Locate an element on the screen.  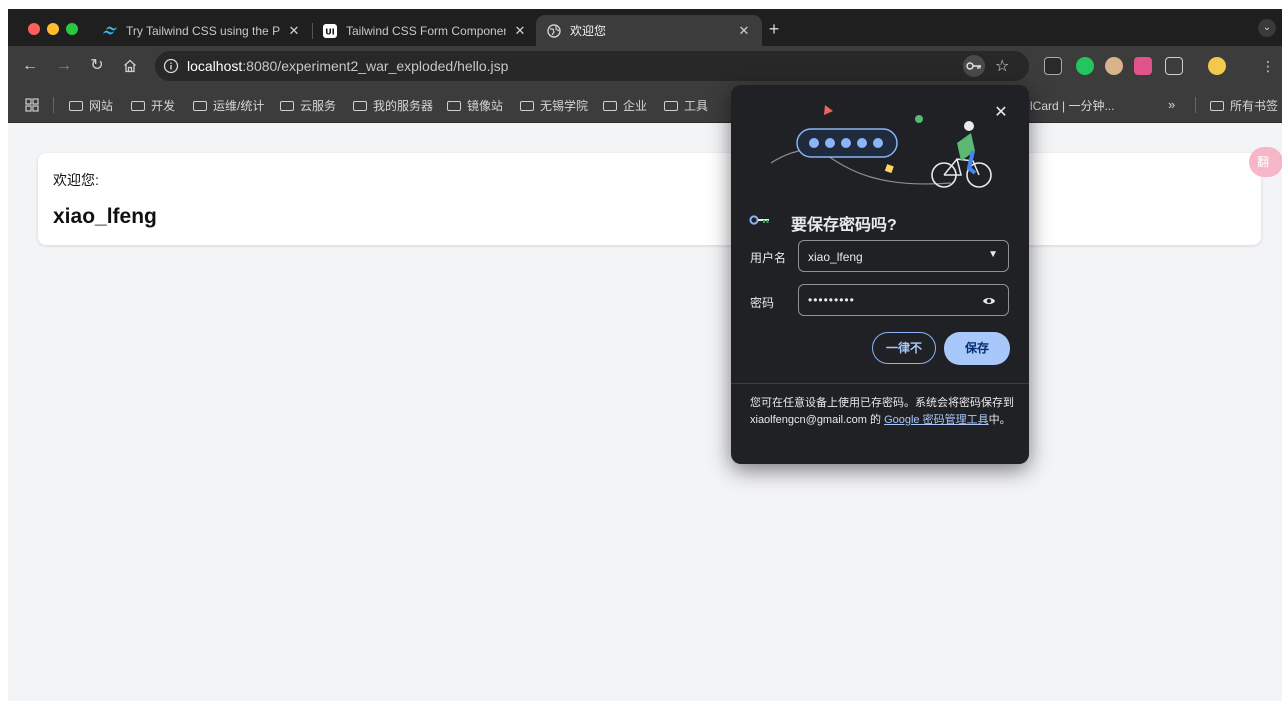
home-icon is located at coordinates (130, 66).